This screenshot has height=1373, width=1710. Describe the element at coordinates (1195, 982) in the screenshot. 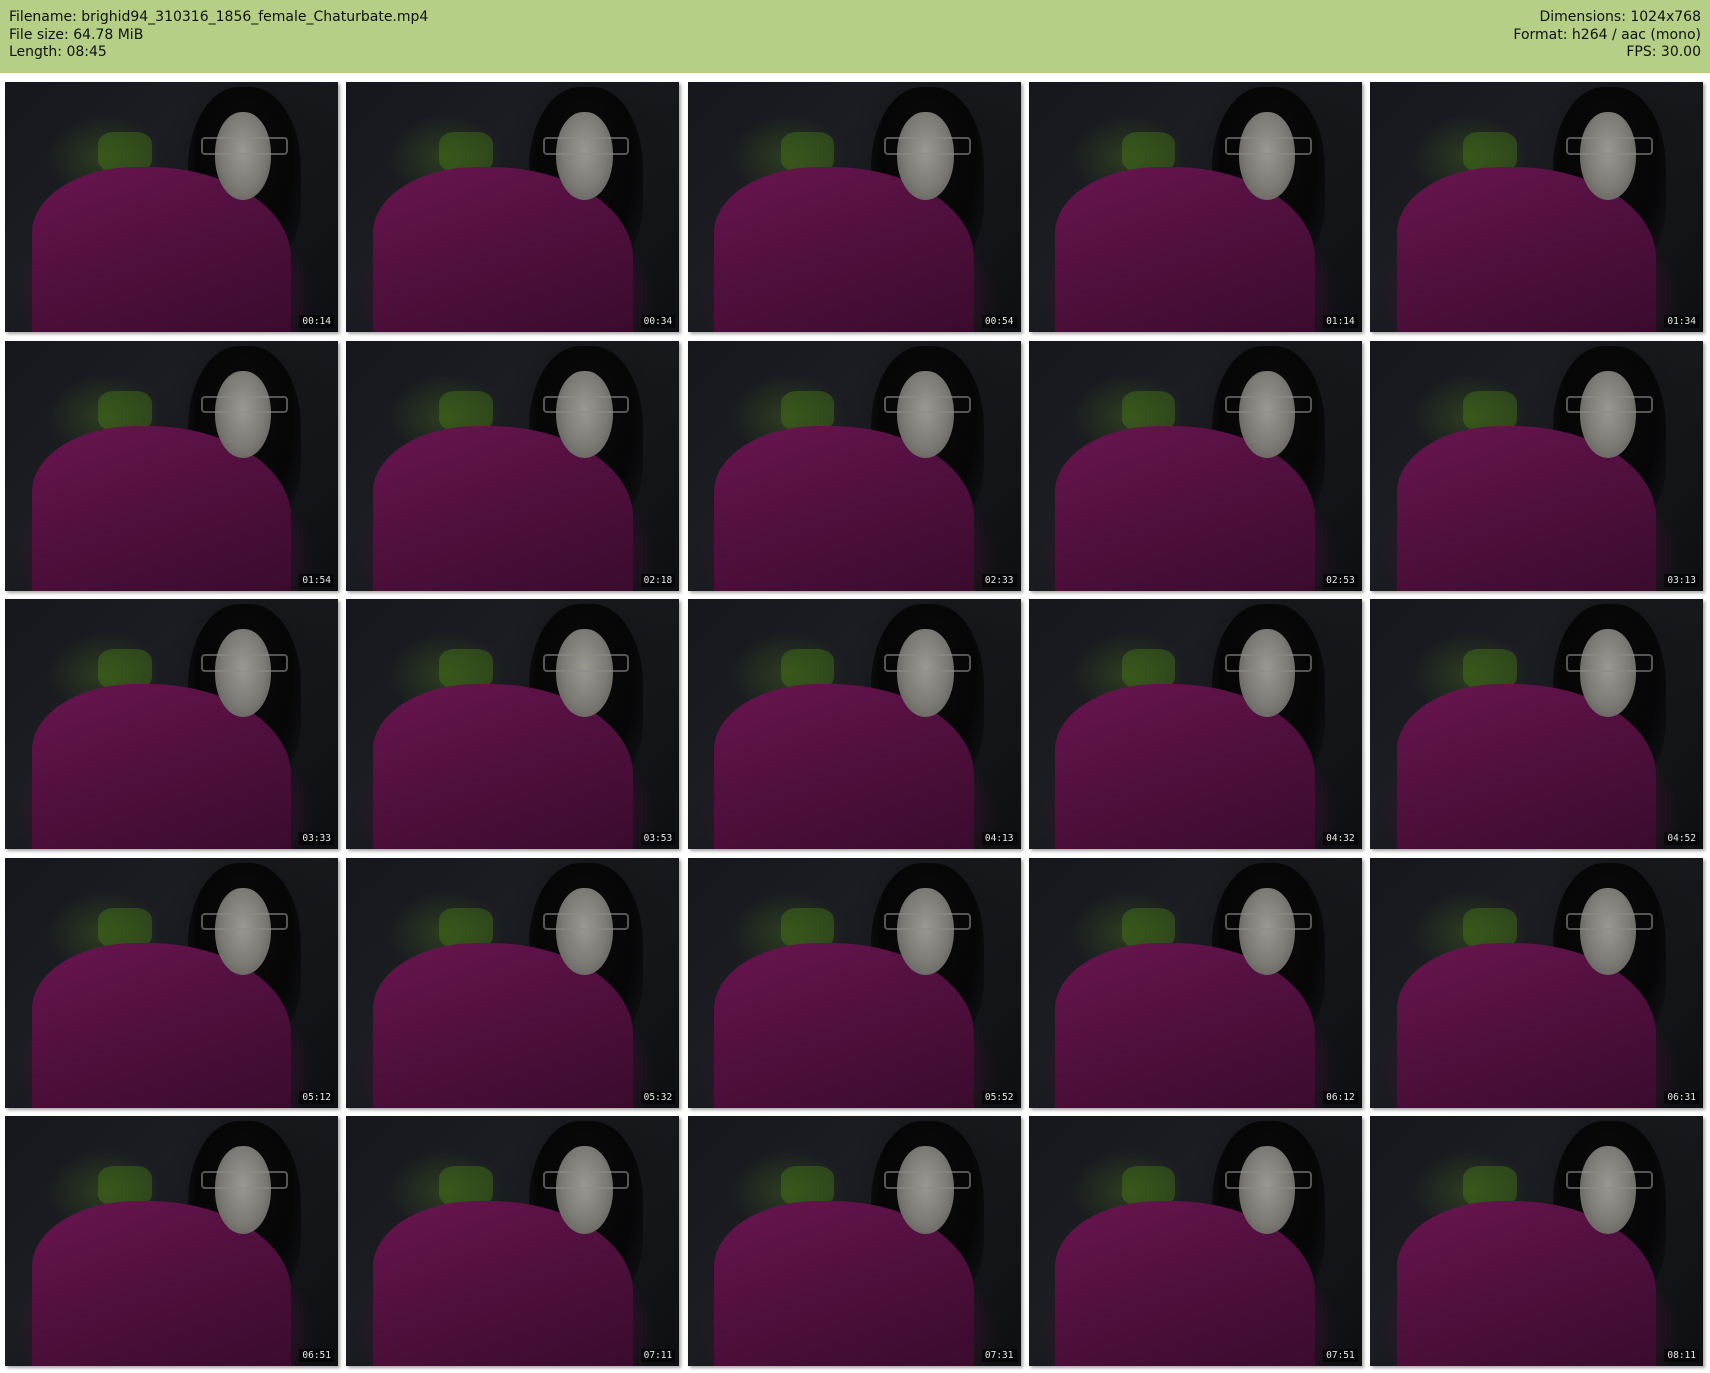

I see `video-frame-thumbnail: 06:12` at that location.